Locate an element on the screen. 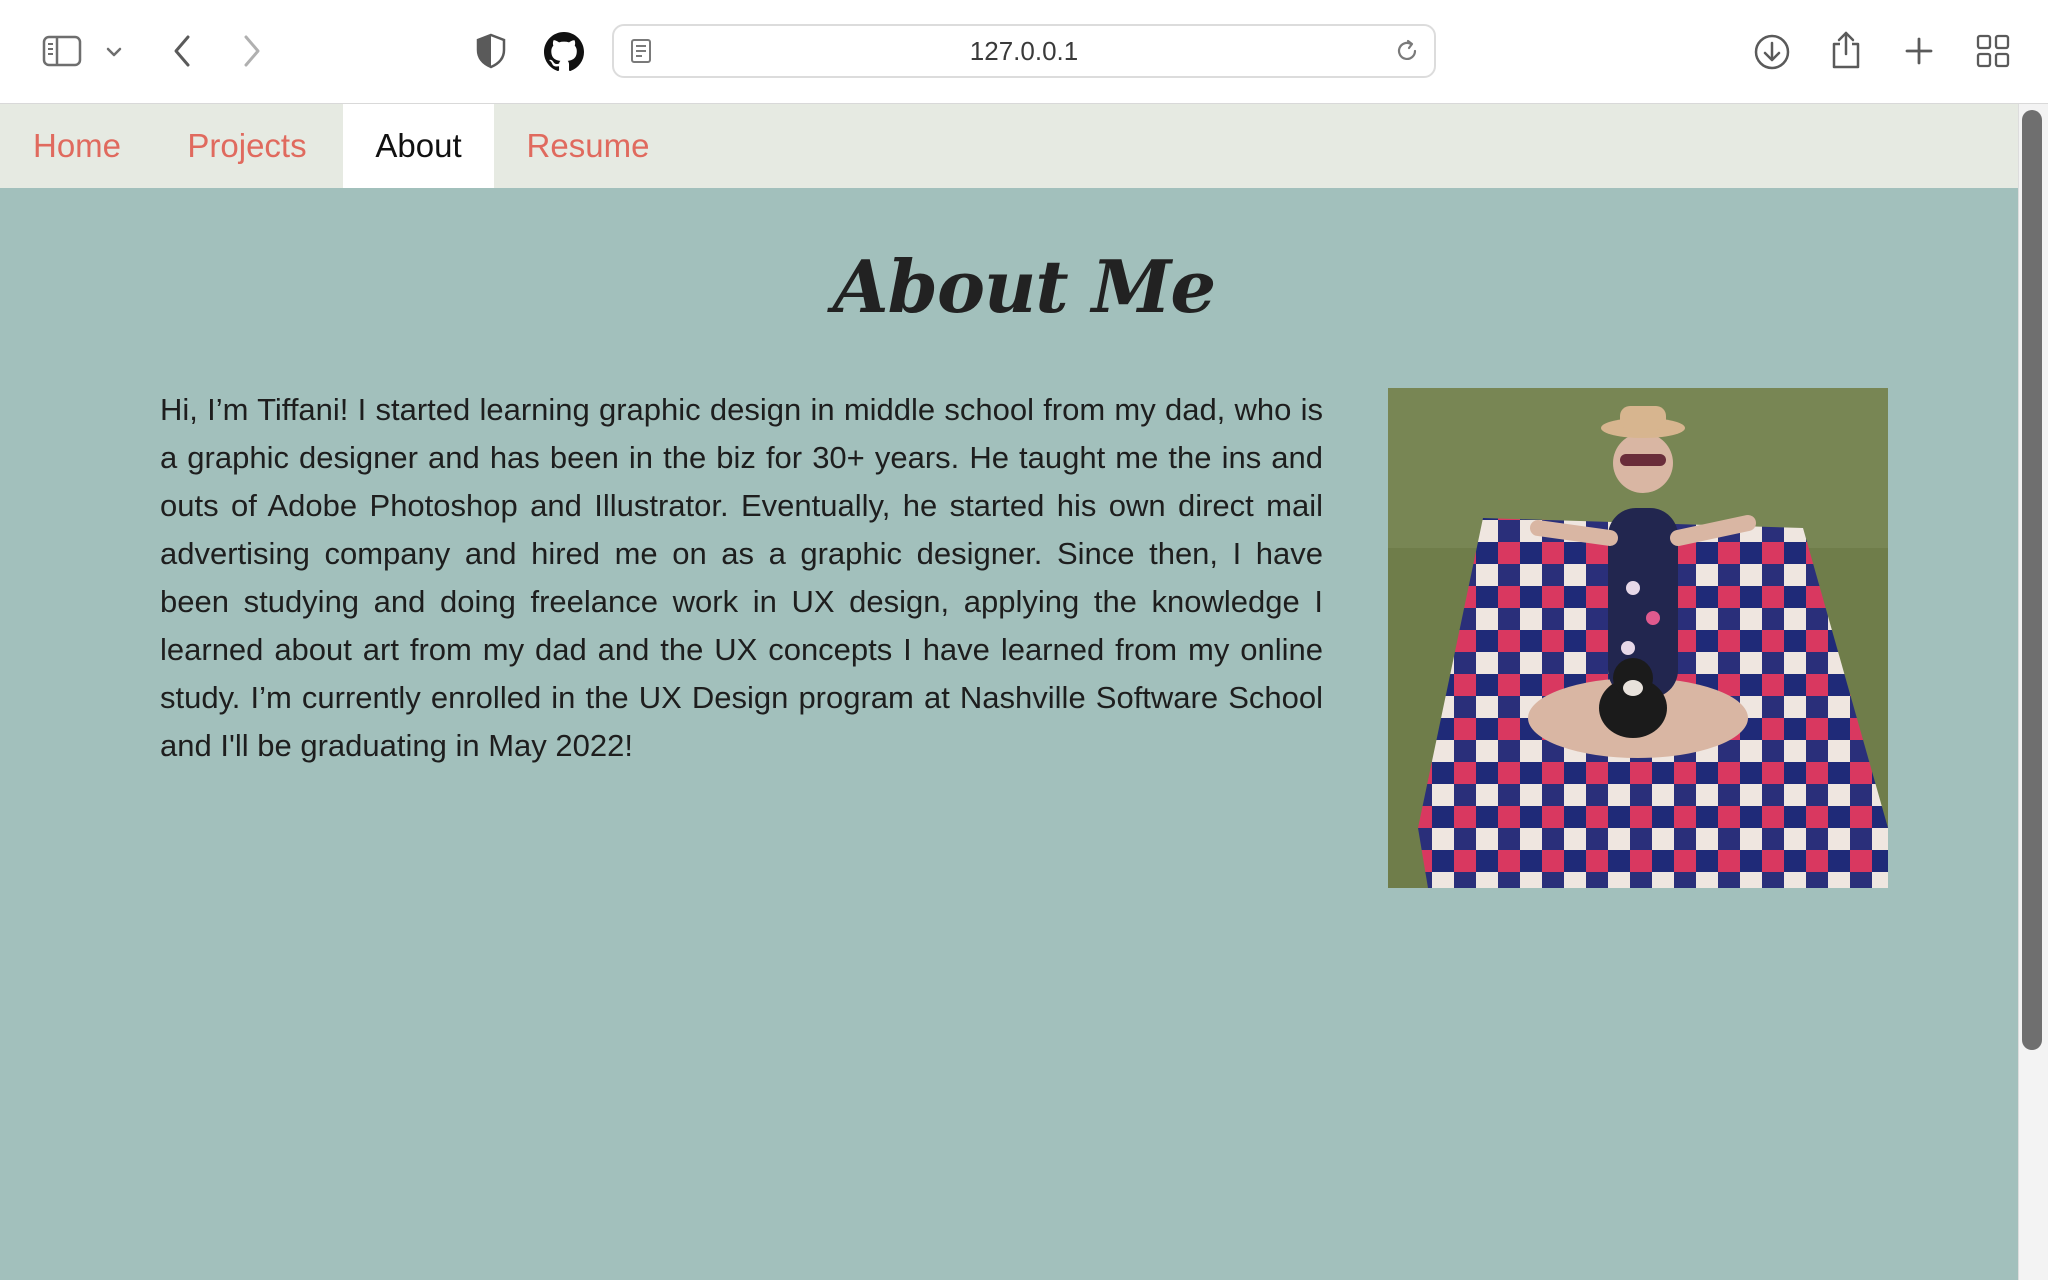  plus-icon is located at coordinates (1919, 51).